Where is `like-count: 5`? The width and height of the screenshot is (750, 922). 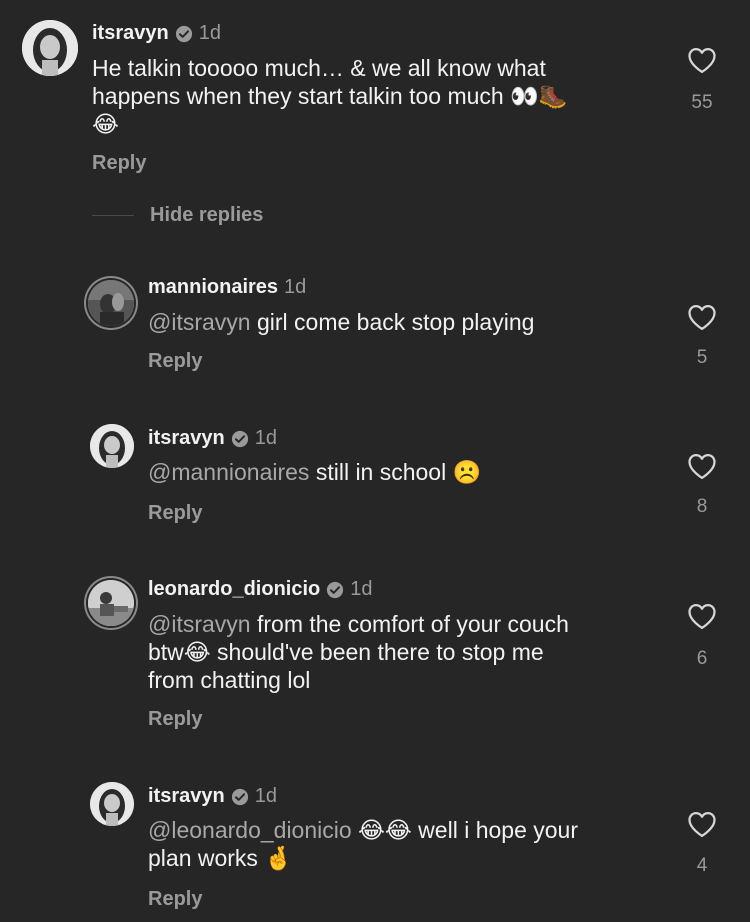
like-count: 5 is located at coordinates (702, 357).